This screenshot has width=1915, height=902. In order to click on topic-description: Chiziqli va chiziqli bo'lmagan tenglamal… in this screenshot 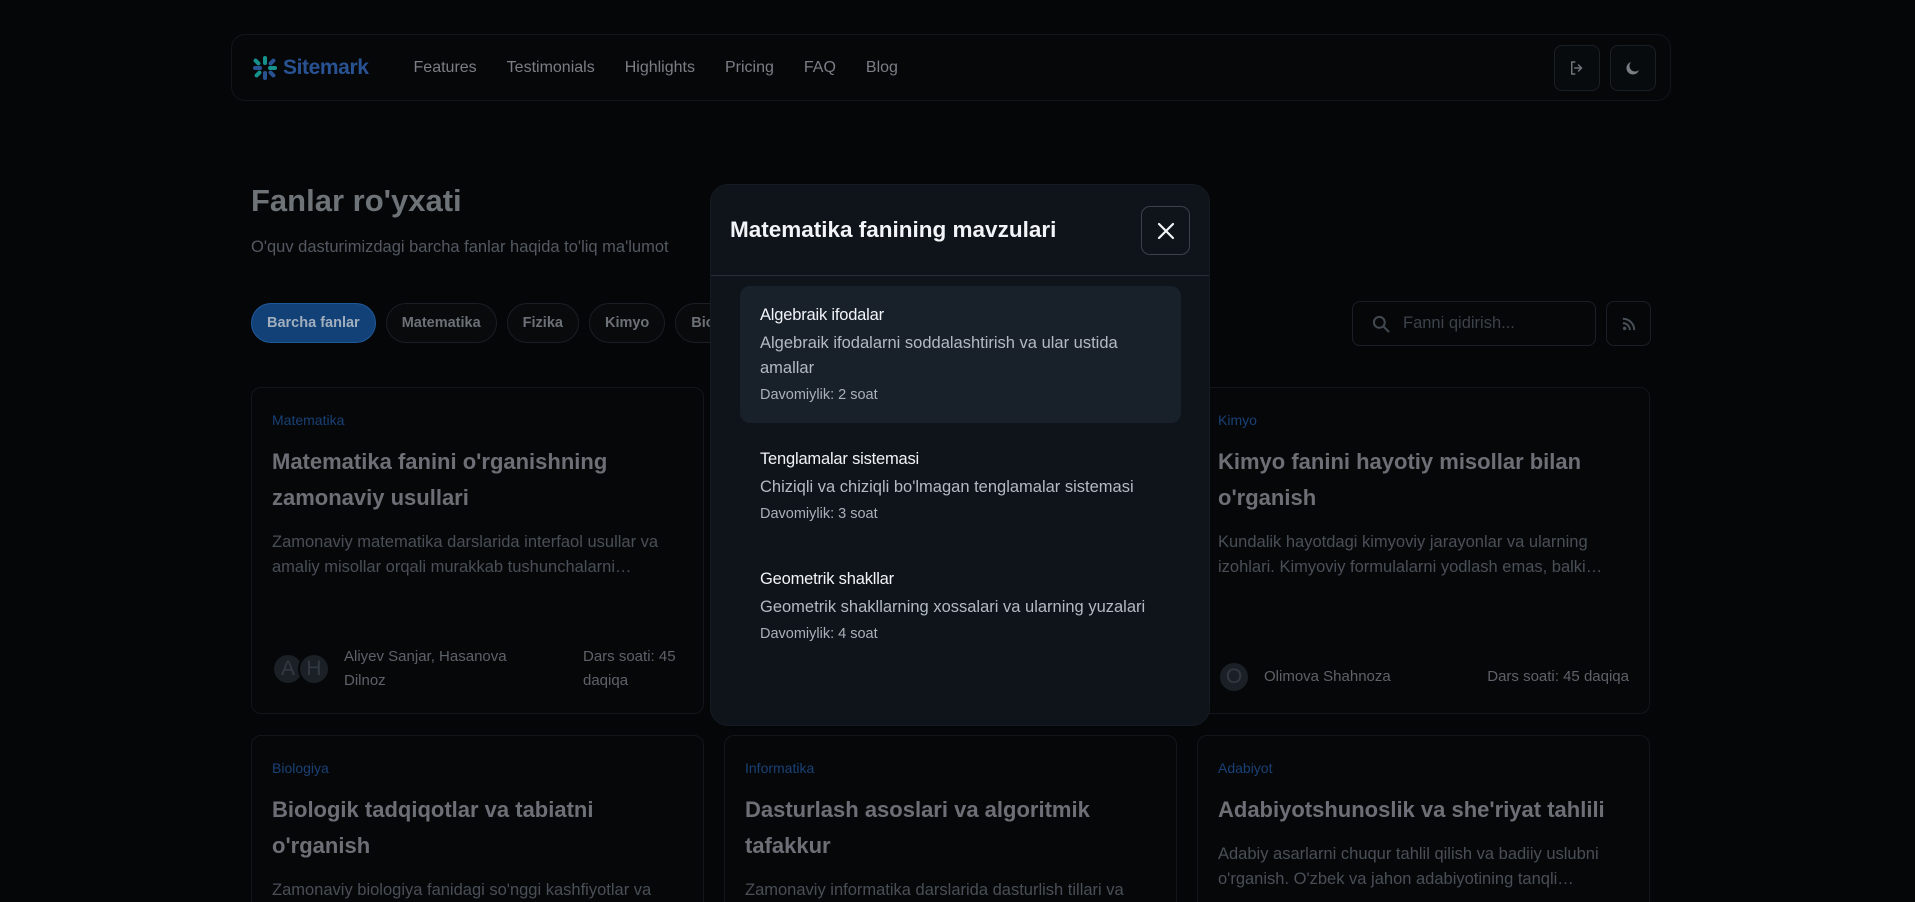, I will do `click(947, 487)`.